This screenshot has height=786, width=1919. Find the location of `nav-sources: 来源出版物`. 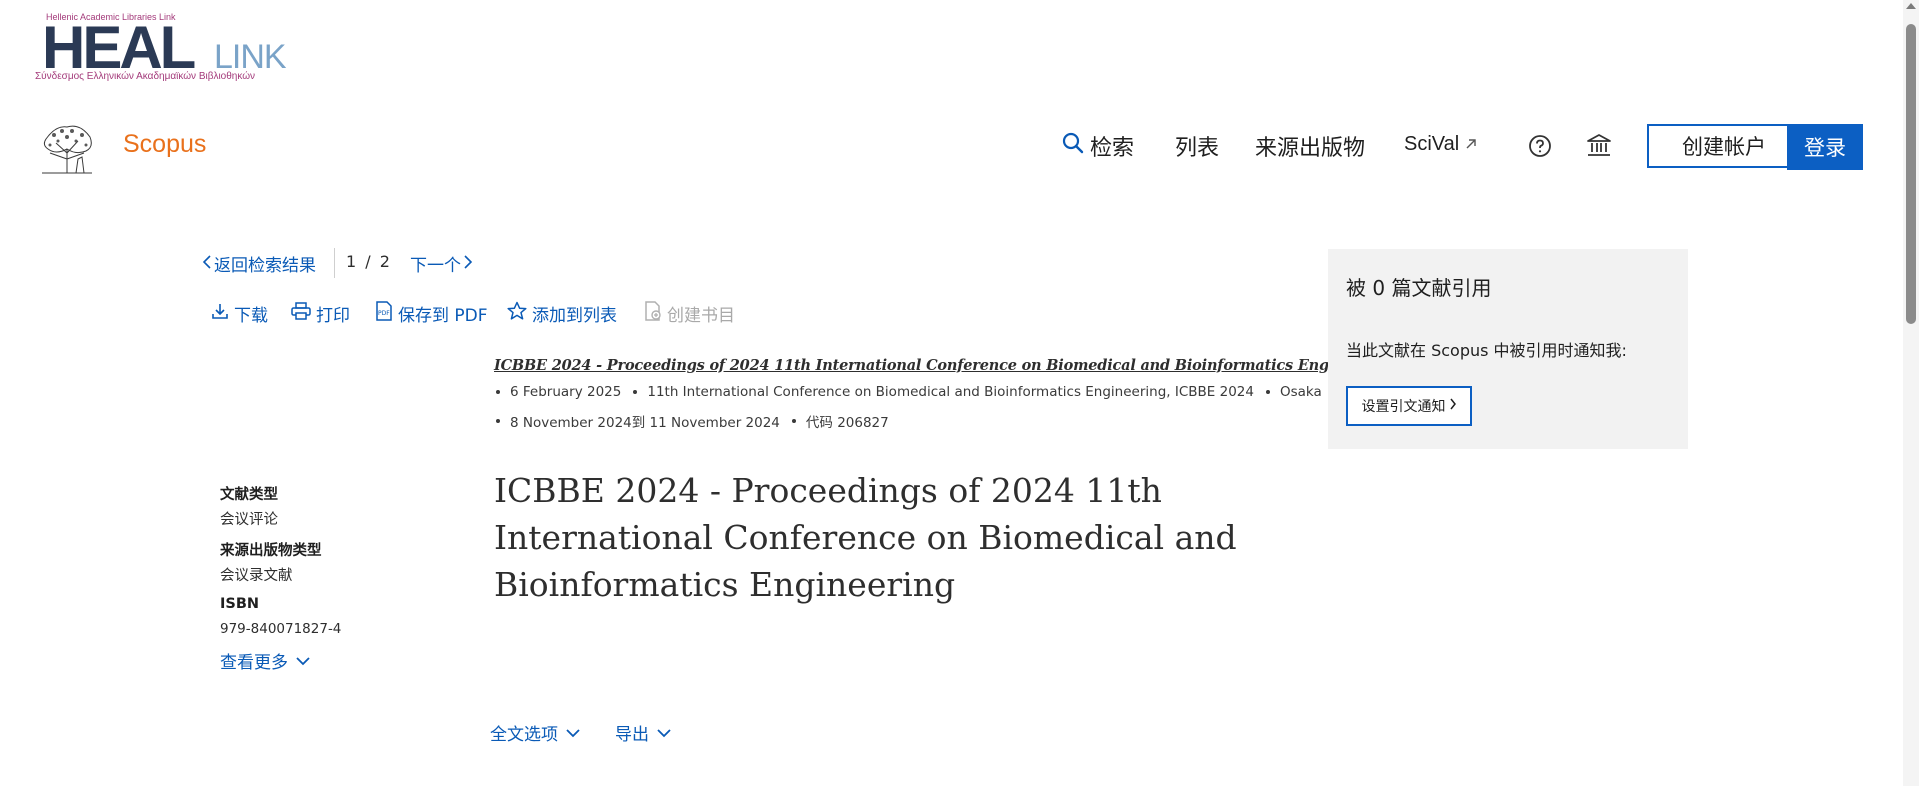

nav-sources: 来源出版物 is located at coordinates (1310, 146).